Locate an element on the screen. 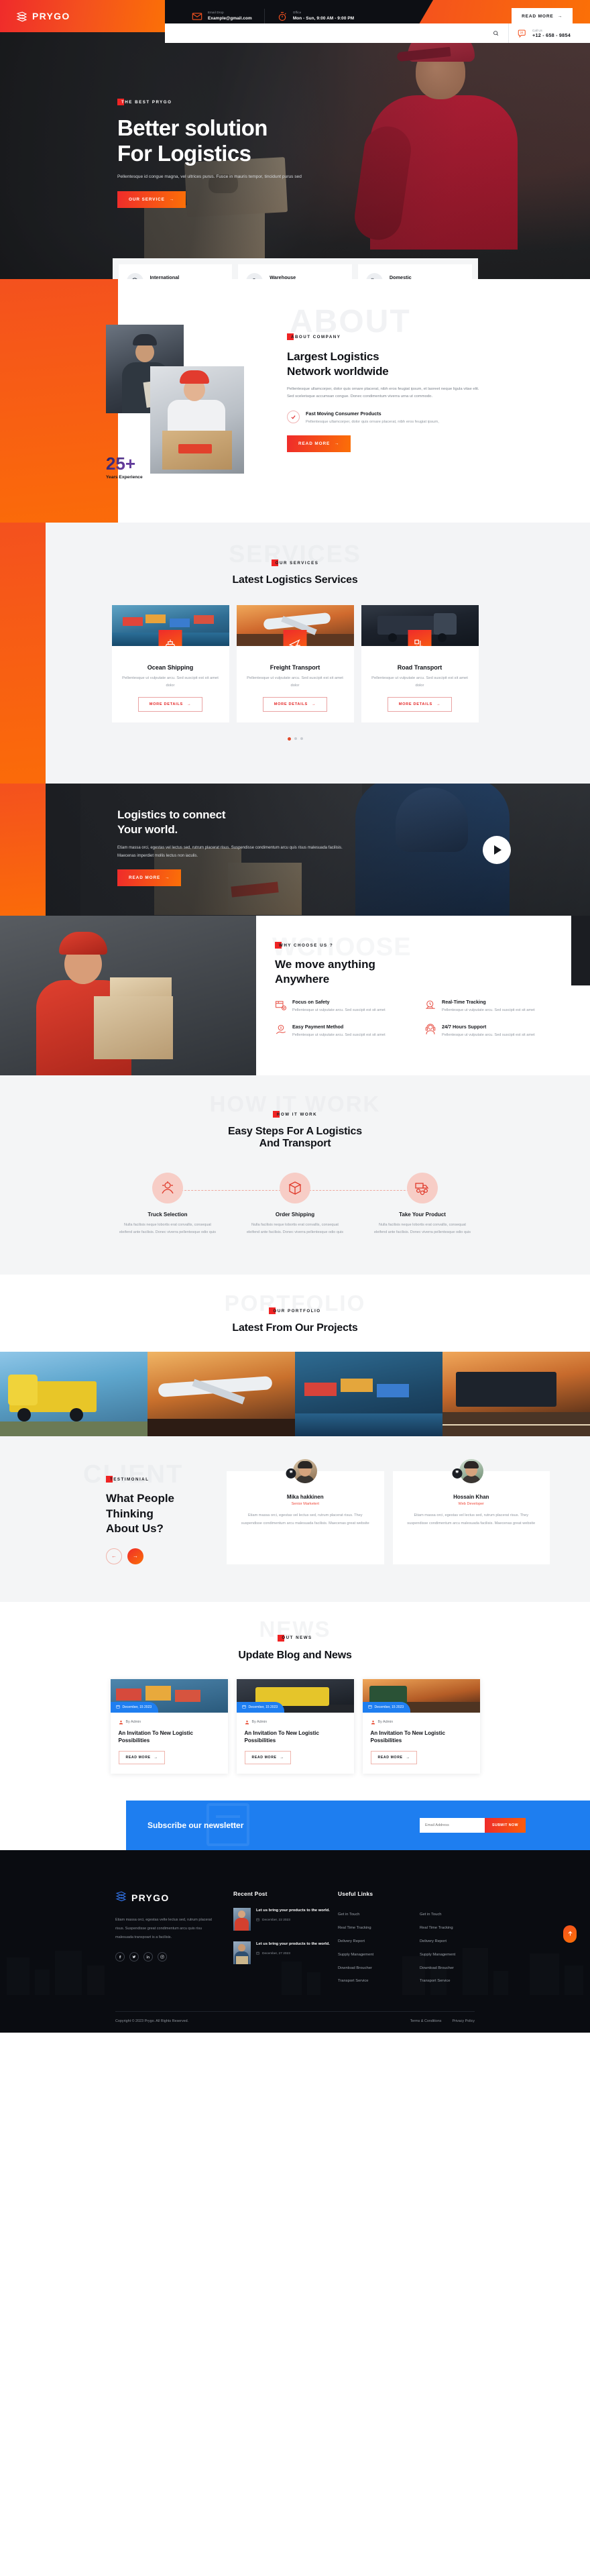 The image size is (590, 2576). hero-card-title: Warehouse Logistics is located at coordinates (283, 276).